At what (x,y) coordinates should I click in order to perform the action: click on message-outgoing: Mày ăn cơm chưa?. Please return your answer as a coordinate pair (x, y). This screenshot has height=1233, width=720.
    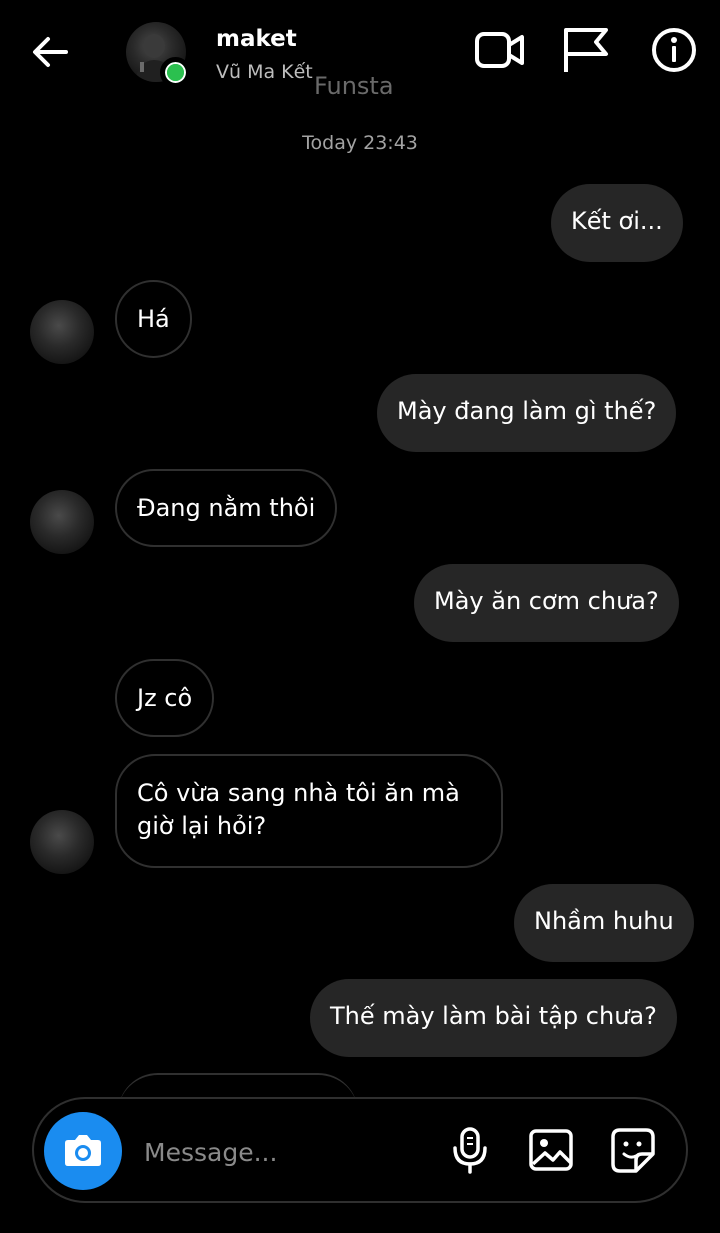
    Looking at the image, I should click on (546, 603).